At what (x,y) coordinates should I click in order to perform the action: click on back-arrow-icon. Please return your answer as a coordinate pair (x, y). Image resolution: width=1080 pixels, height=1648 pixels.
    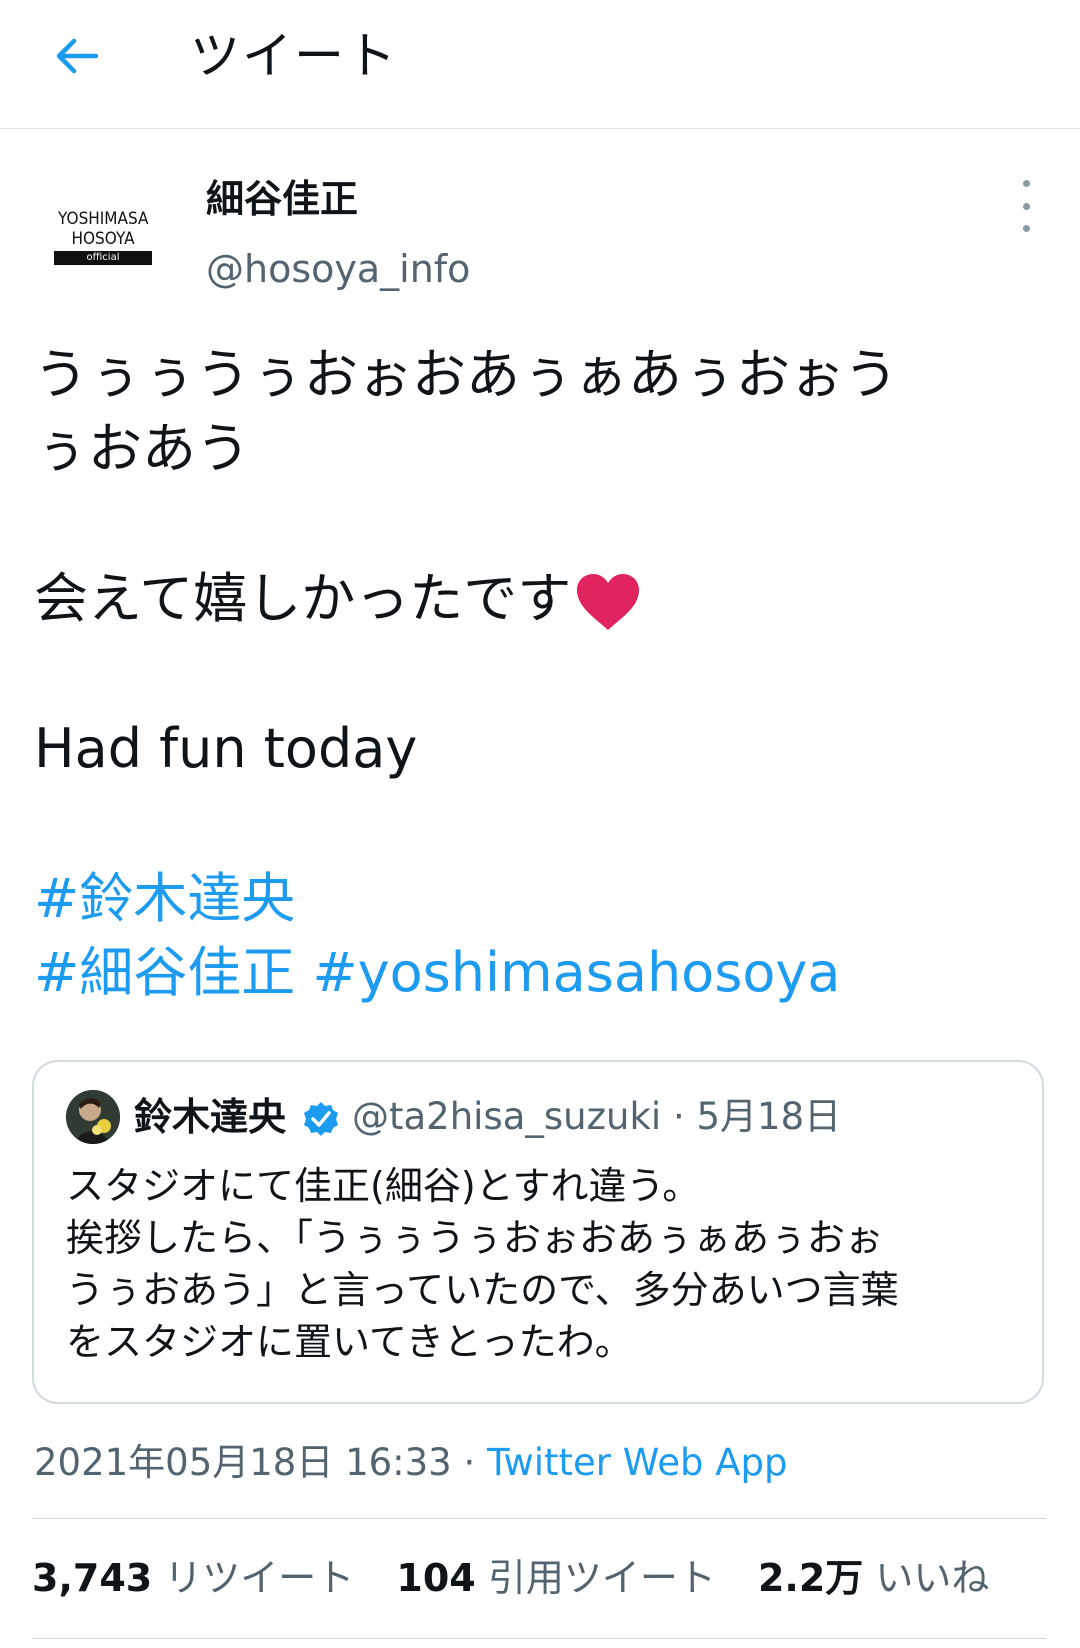
    Looking at the image, I should click on (77, 56).